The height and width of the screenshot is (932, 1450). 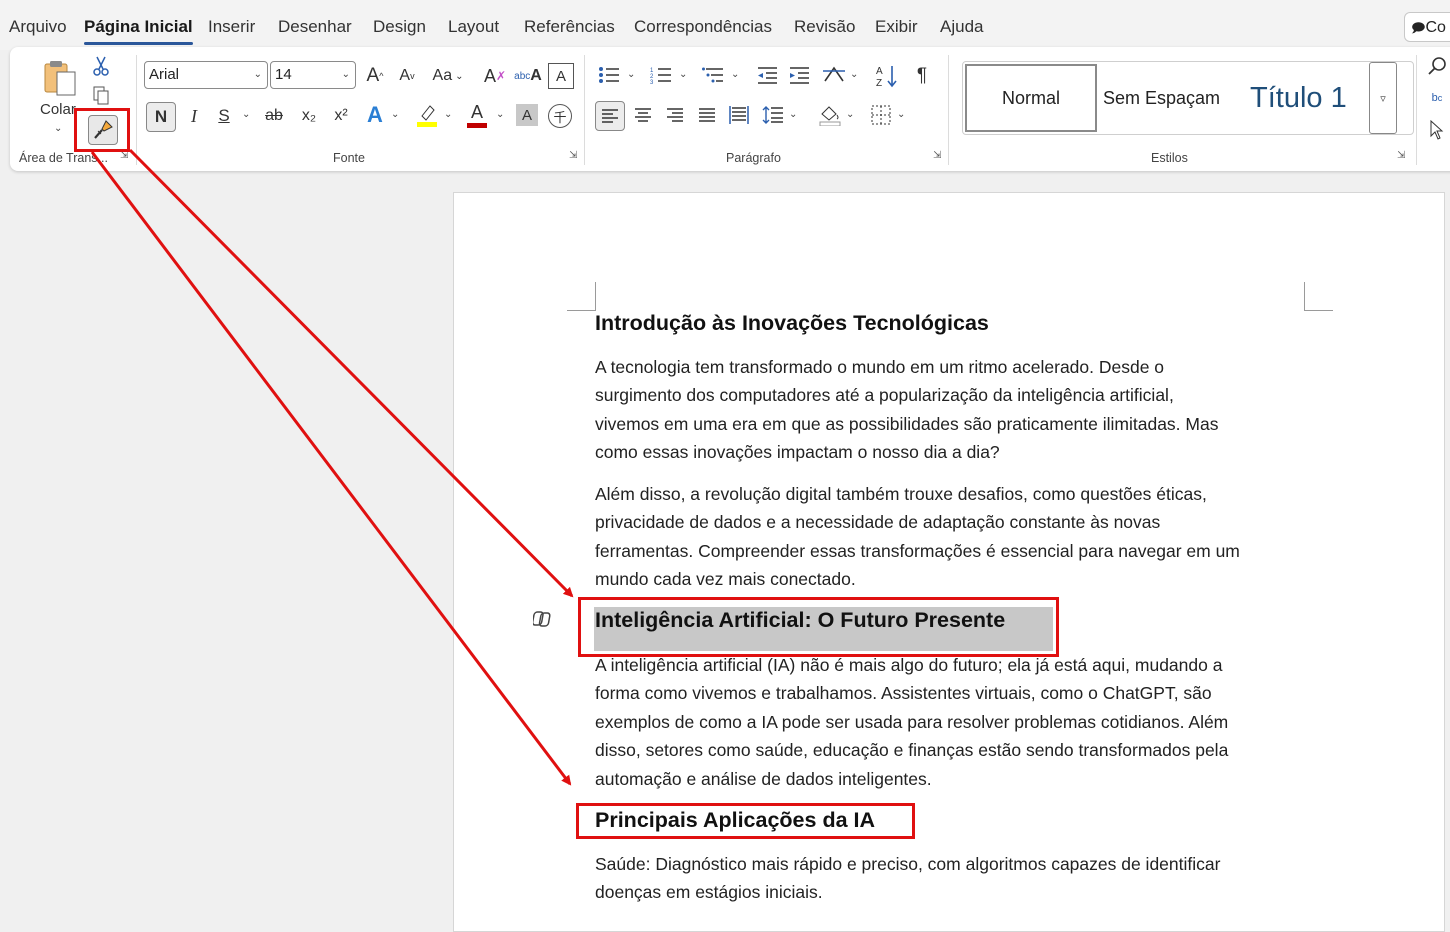 I want to click on tab-design: Design, so click(x=399, y=27).